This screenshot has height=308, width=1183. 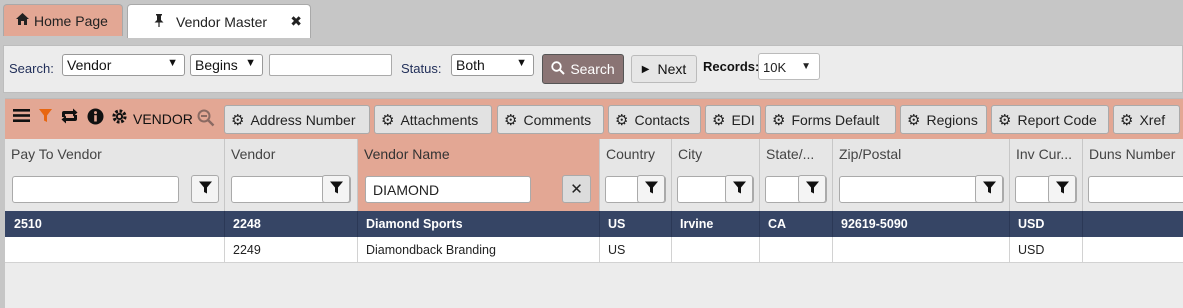 What do you see at coordinates (716, 154) in the screenshot?
I see `column-header-city: City` at bounding box center [716, 154].